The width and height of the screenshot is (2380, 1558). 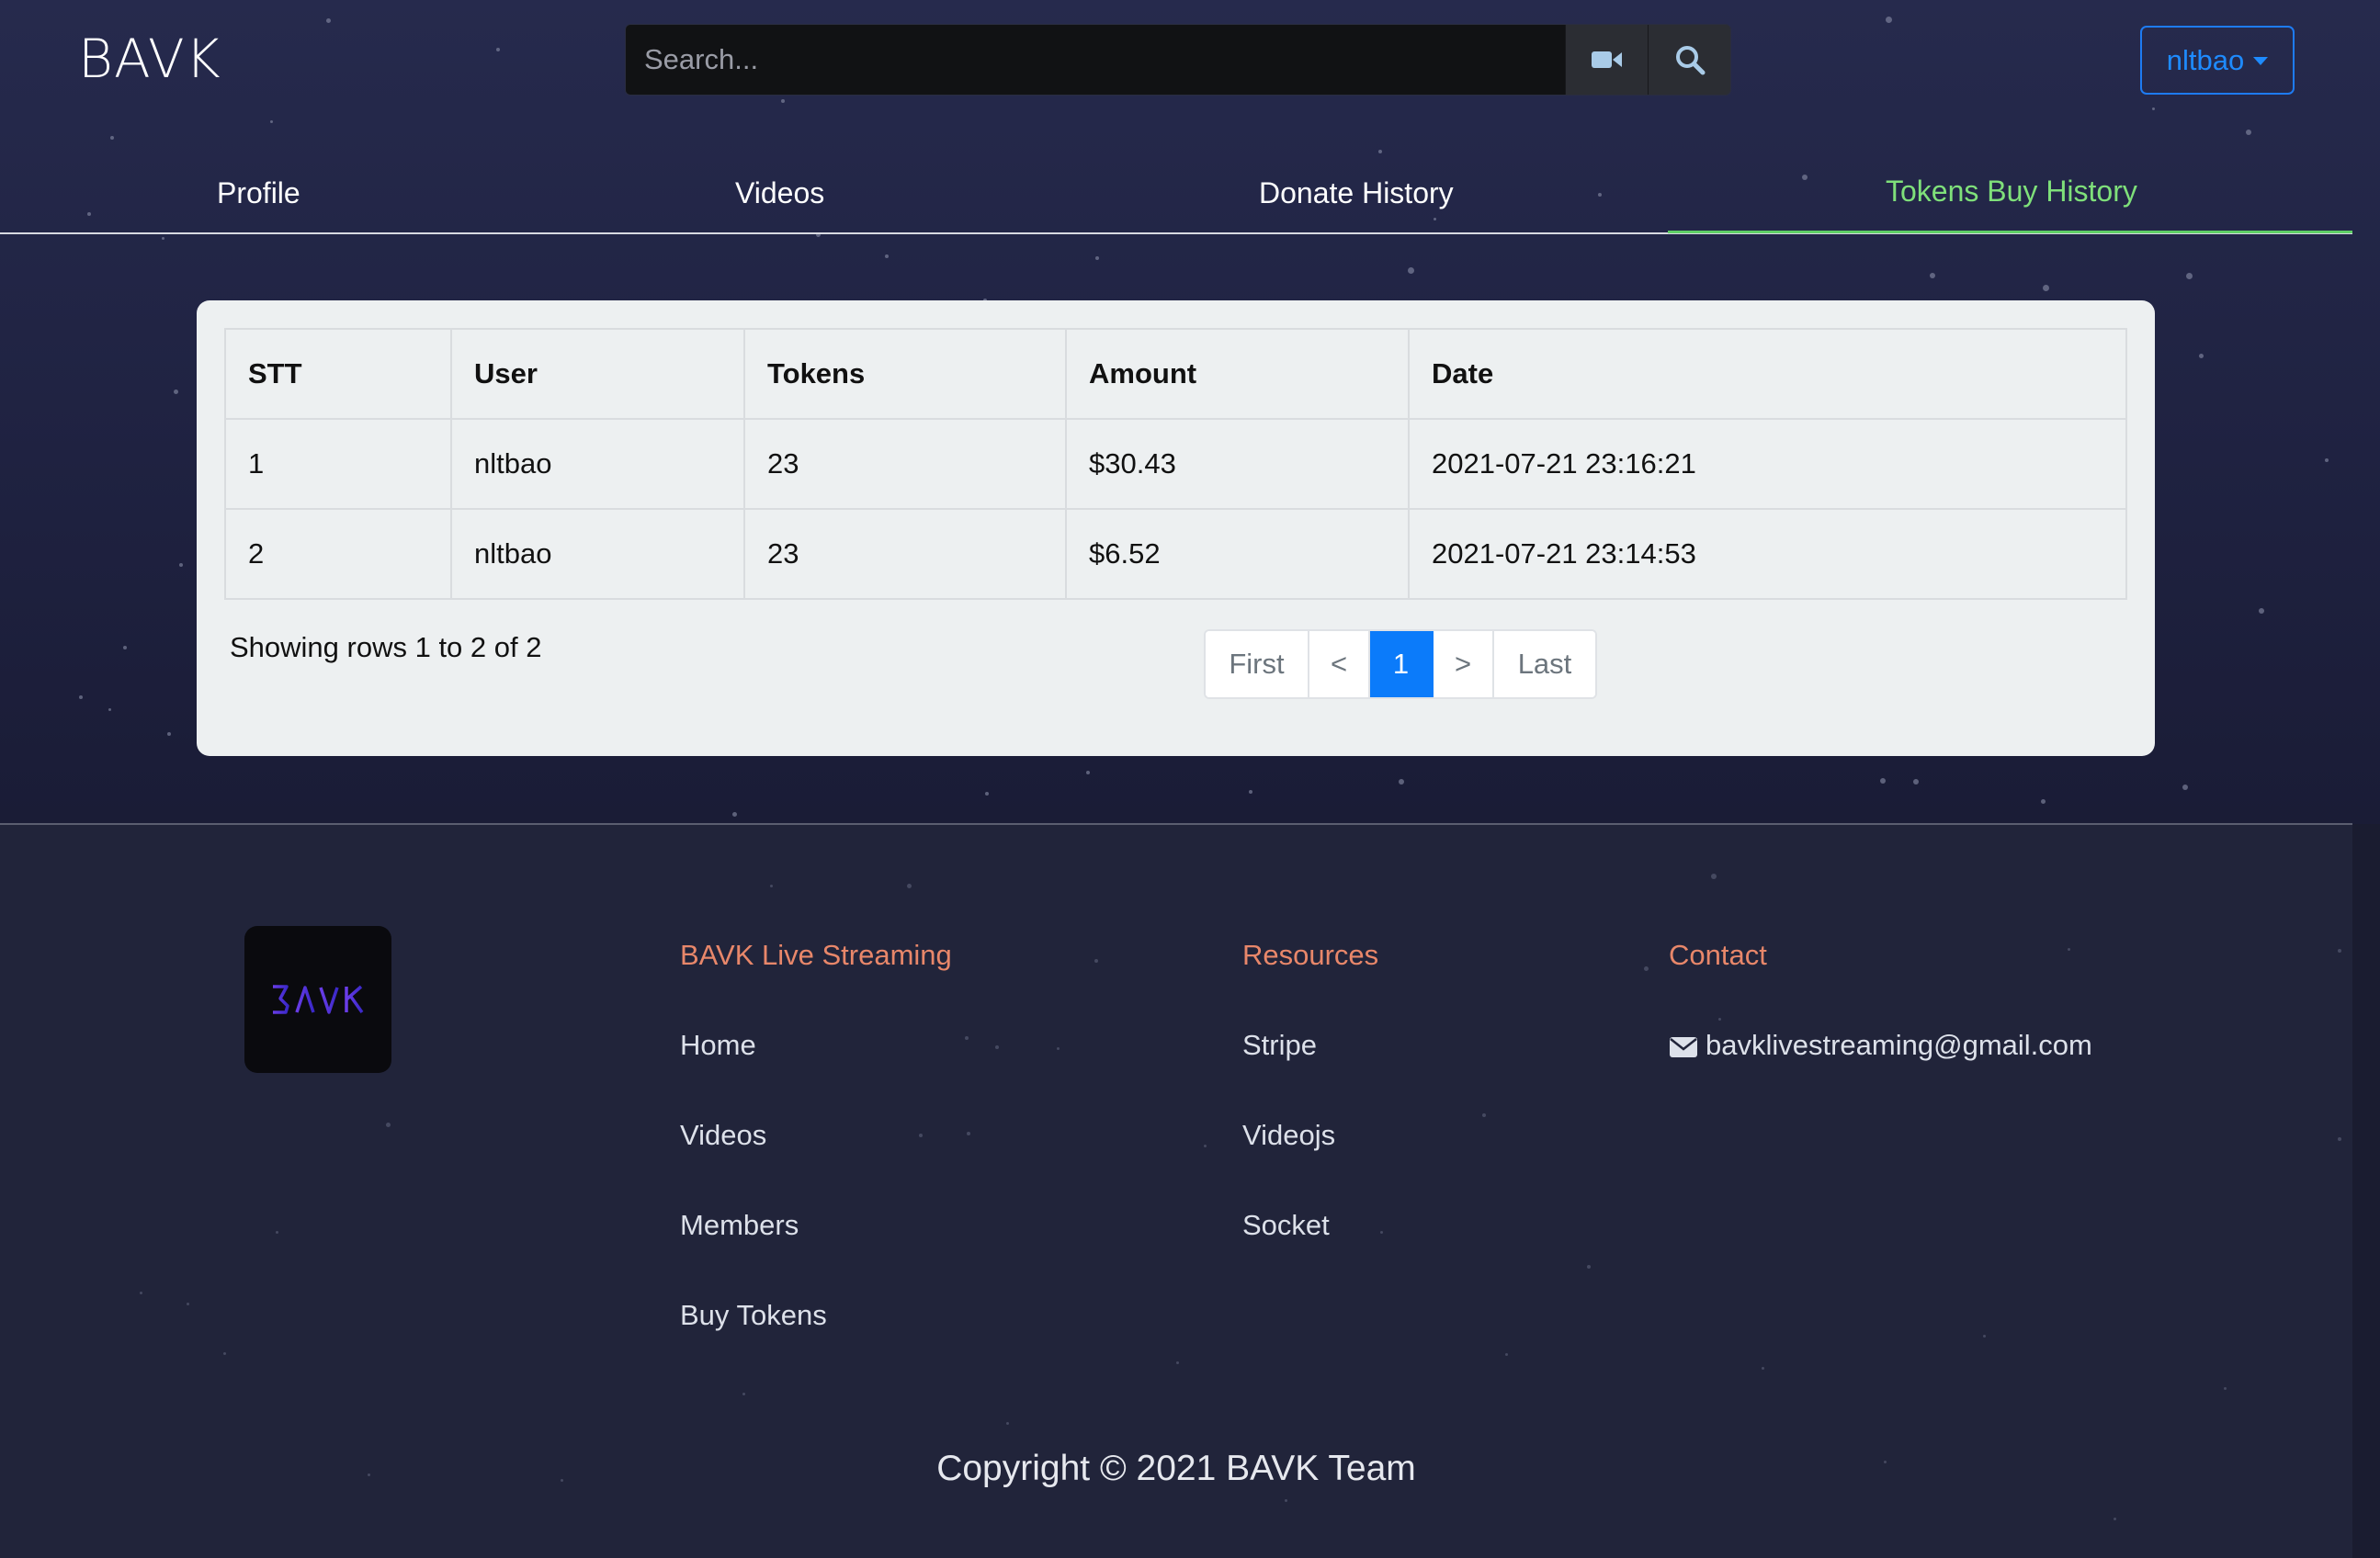 What do you see at coordinates (1356, 193) in the screenshot?
I see `tab-donate-history: Donate History` at bounding box center [1356, 193].